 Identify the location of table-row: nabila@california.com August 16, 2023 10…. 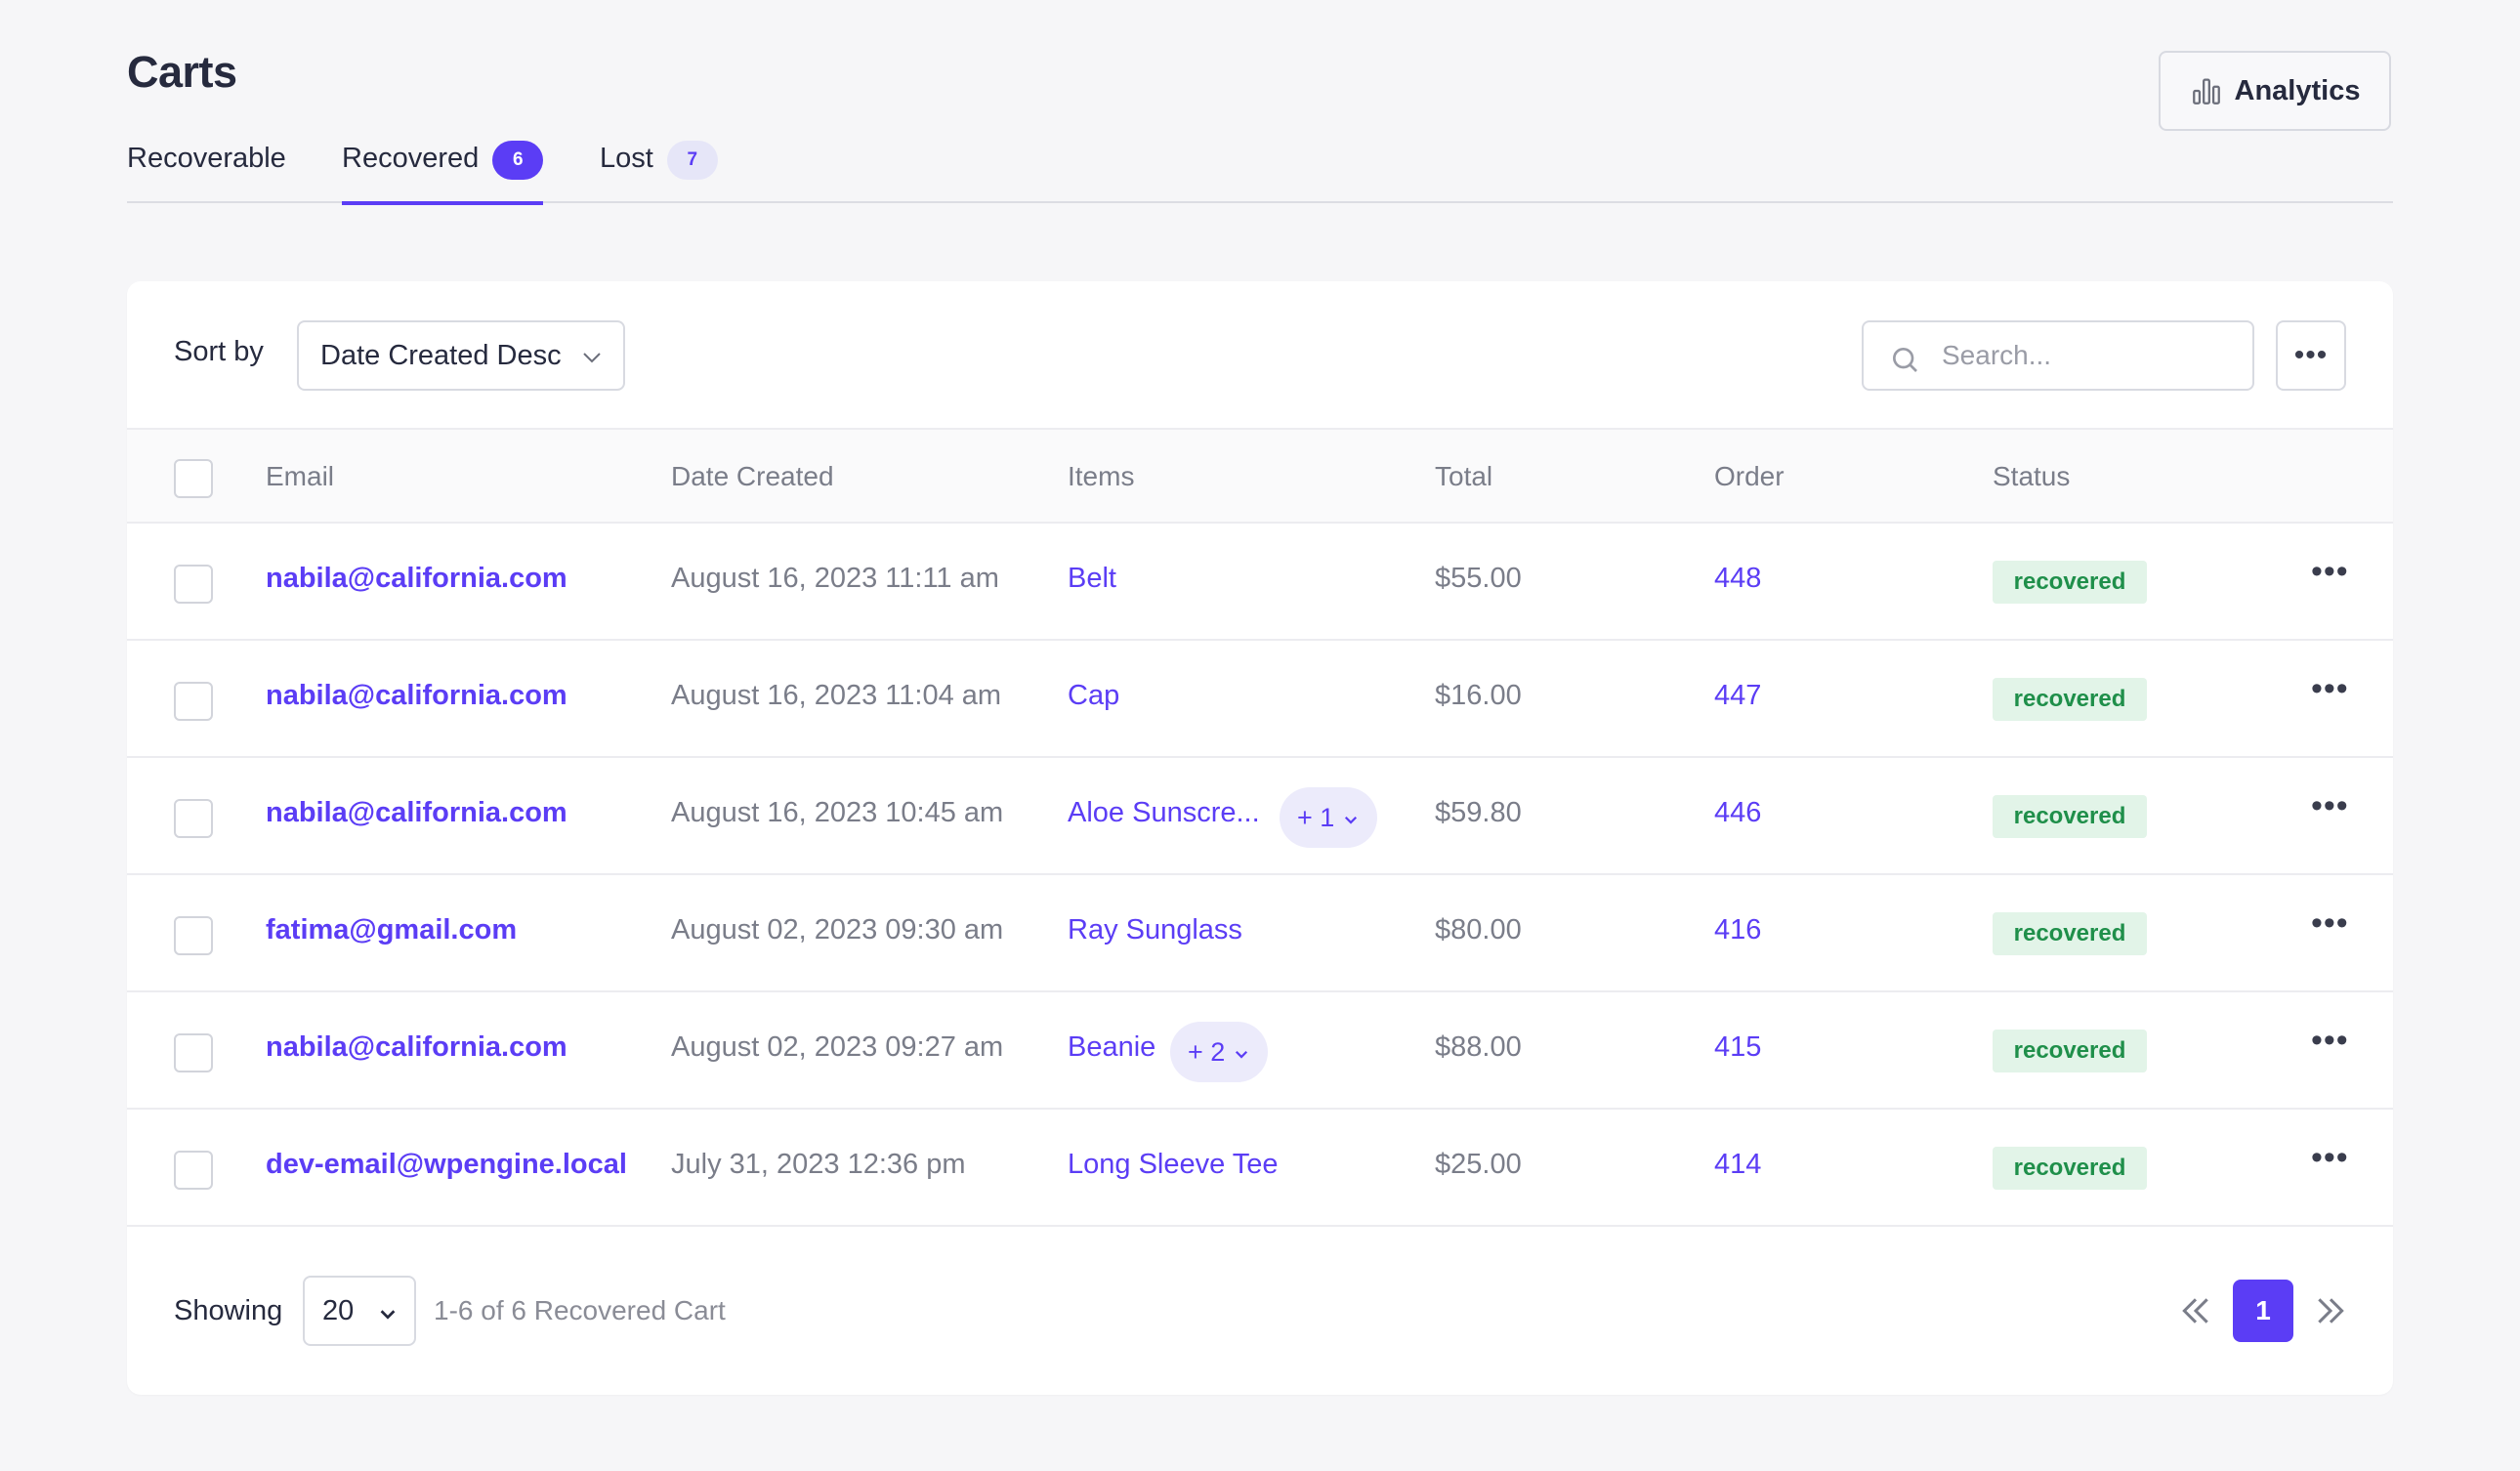
(1260, 816).